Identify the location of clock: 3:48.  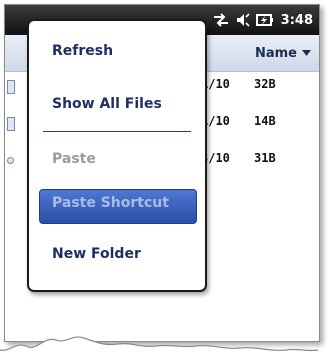
(297, 20).